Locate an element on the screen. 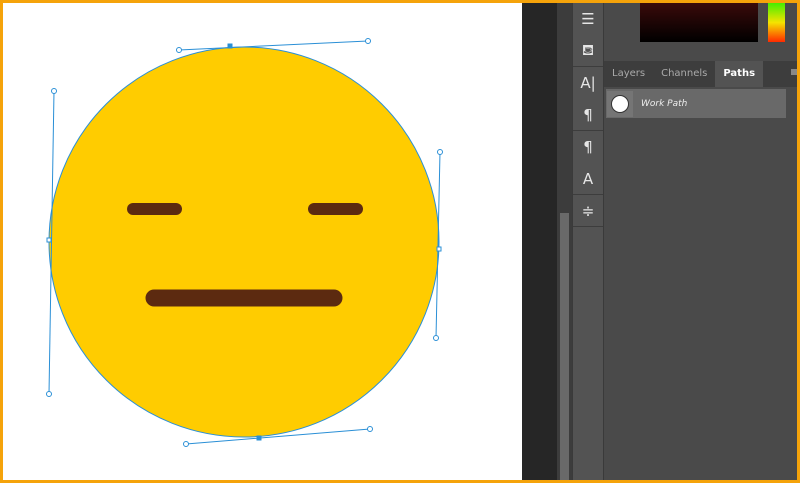  scrollbar-thumb is located at coordinates (564, 346).